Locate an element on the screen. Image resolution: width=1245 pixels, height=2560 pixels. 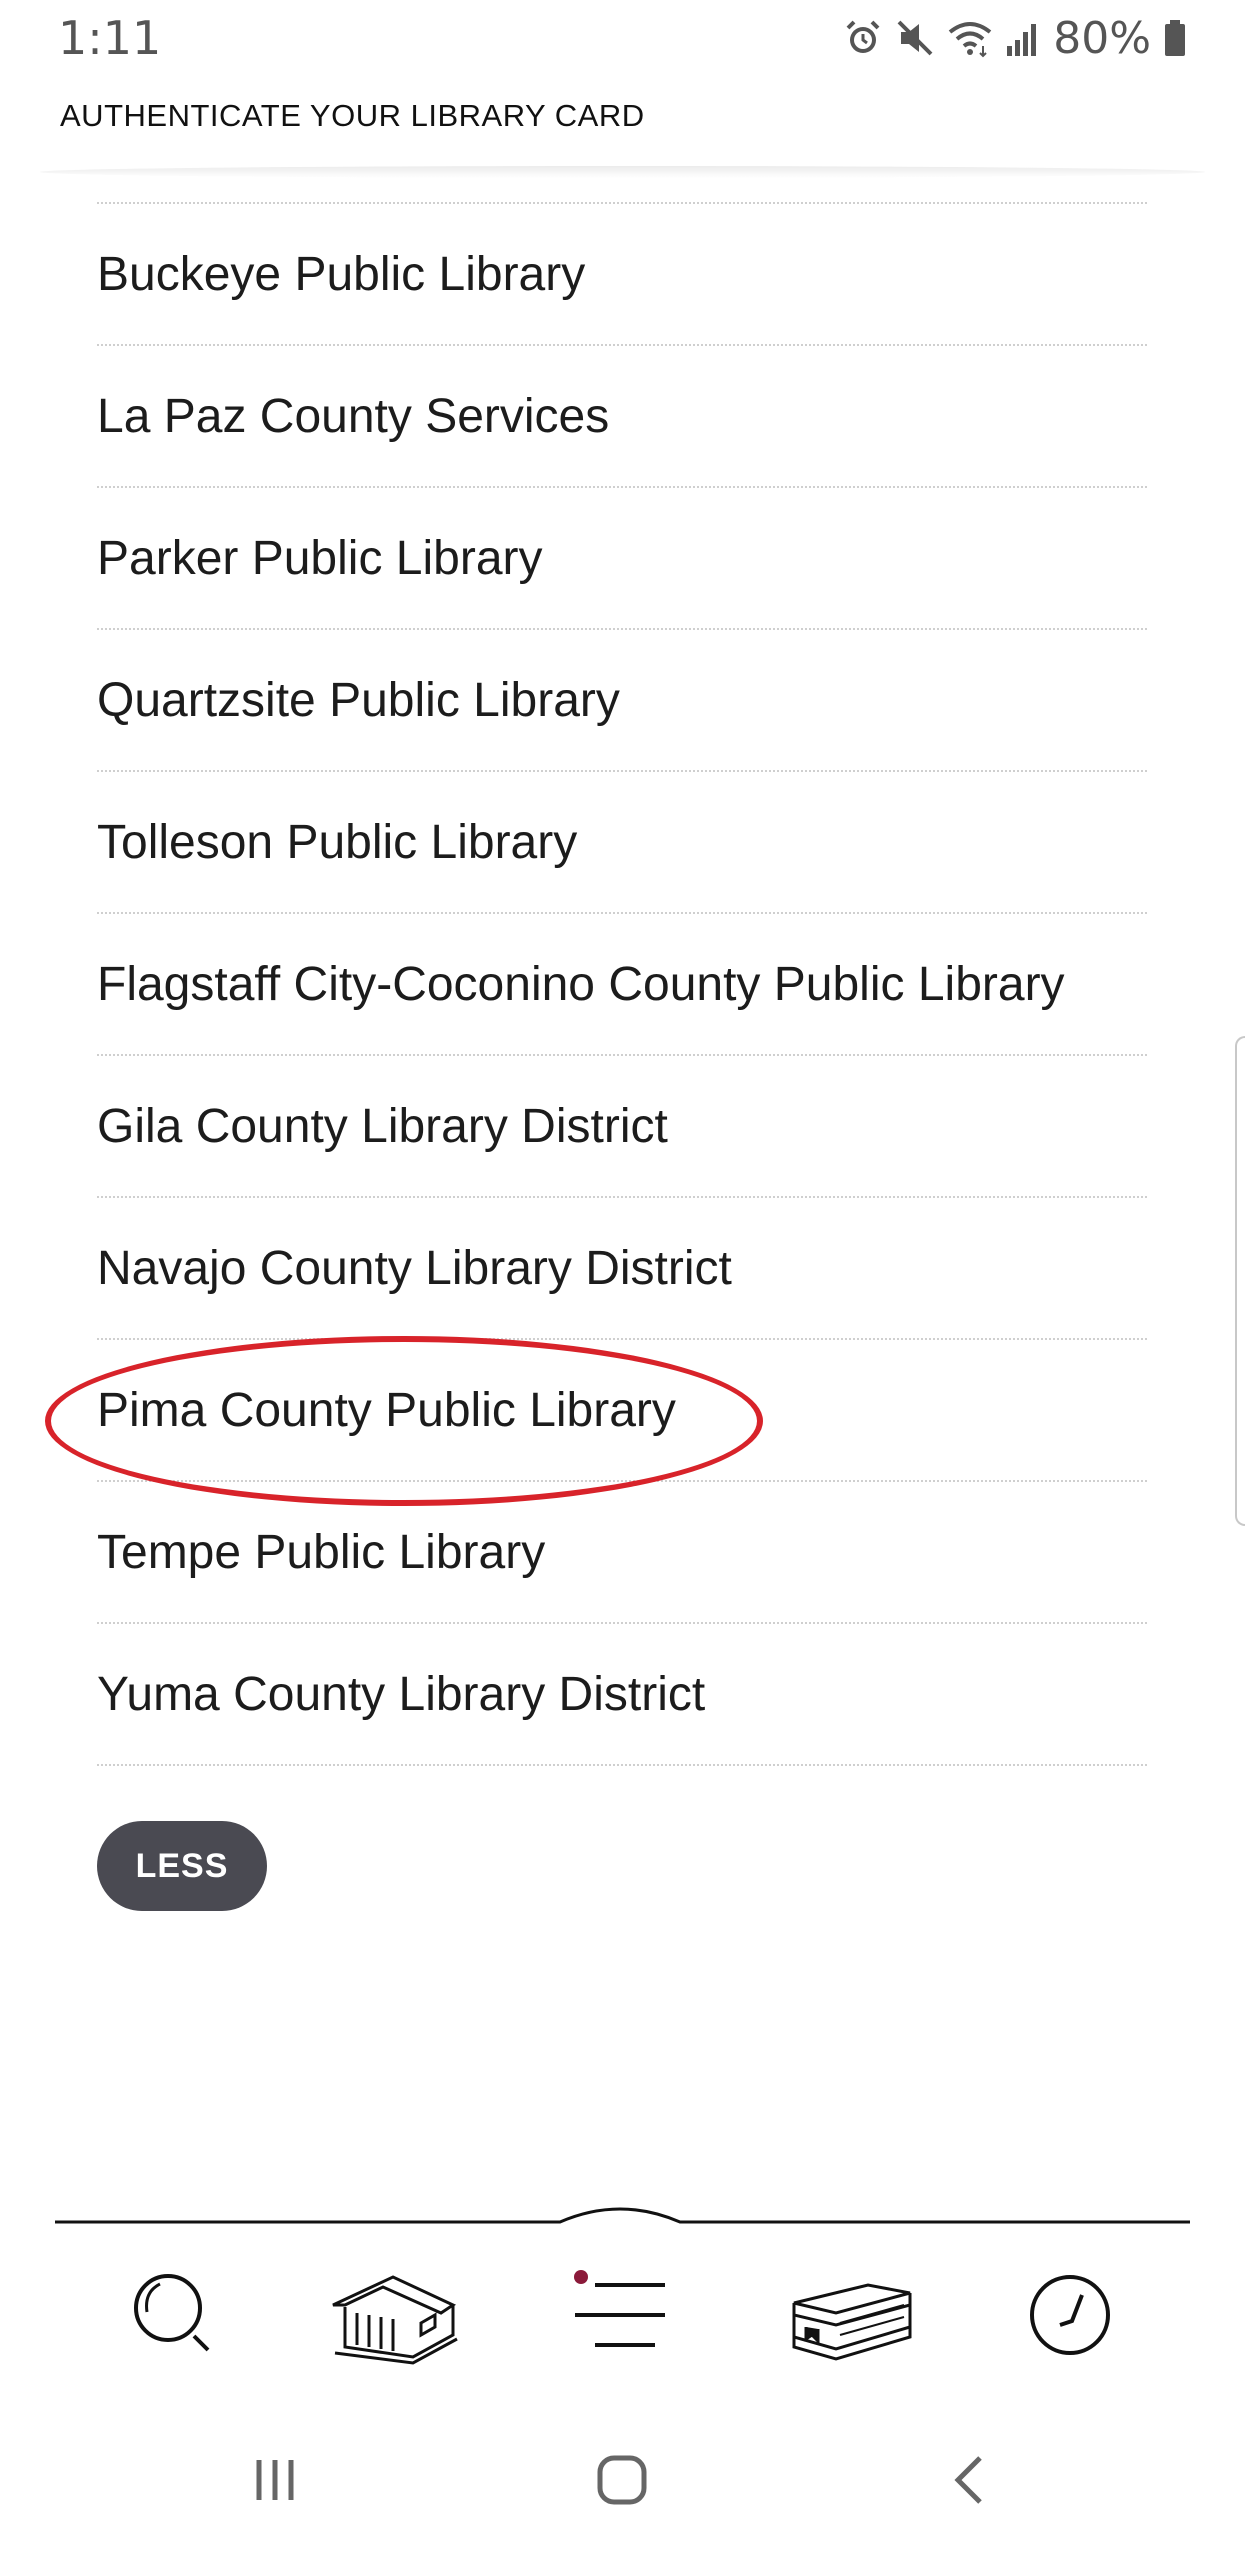
nav-menu-button is located at coordinates (615, 2315).